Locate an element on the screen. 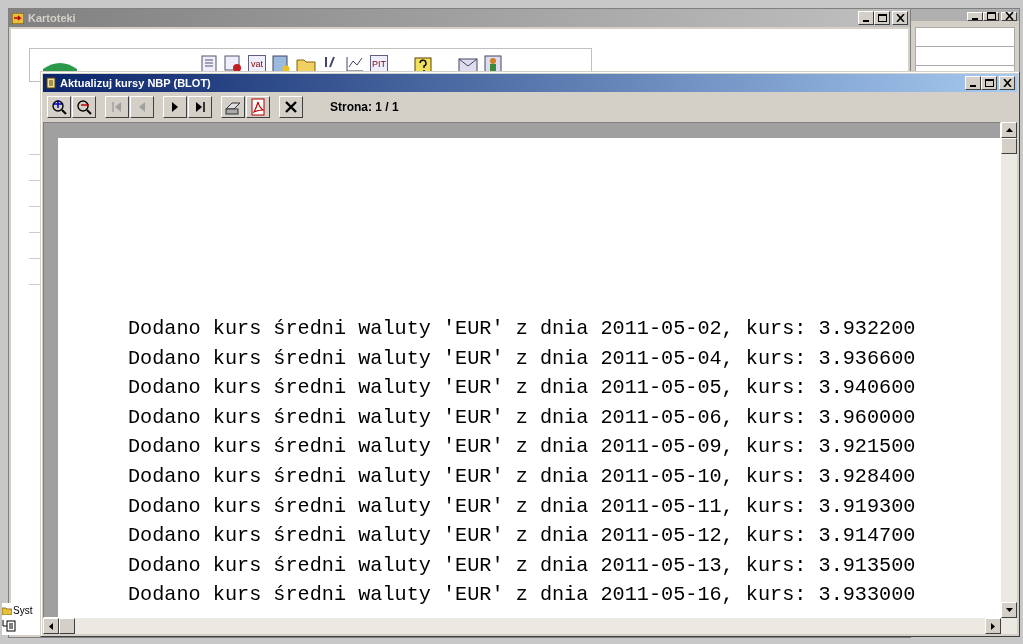 Image resolution: width=1023 pixels, height=644 pixels. report-line: Dodano kurs średni waluty 'EUR' z dnia 2011-05-12, kurs: 3.914700 is located at coordinates (522, 536).